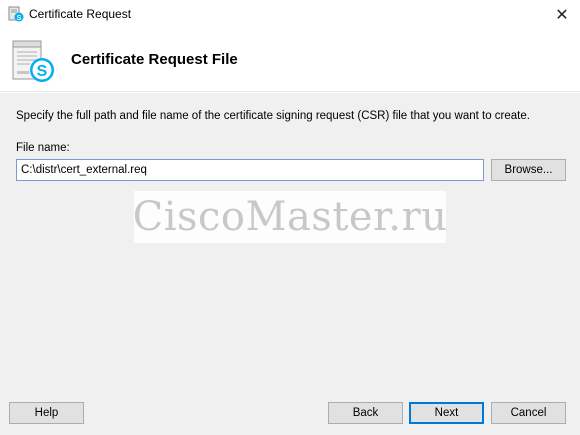 Image resolution: width=580 pixels, height=435 pixels. I want to click on cancel-button: Cancel, so click(528, 413).